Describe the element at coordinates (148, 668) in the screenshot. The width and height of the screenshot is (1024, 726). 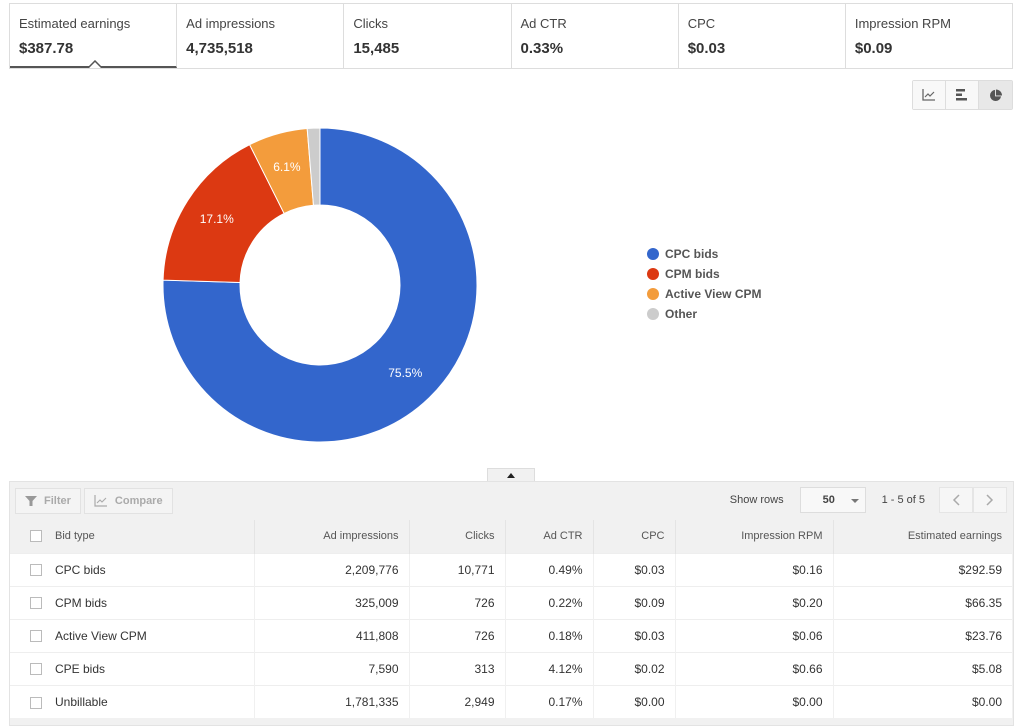
I see `bid-type-cell: CPE bids` at that location.